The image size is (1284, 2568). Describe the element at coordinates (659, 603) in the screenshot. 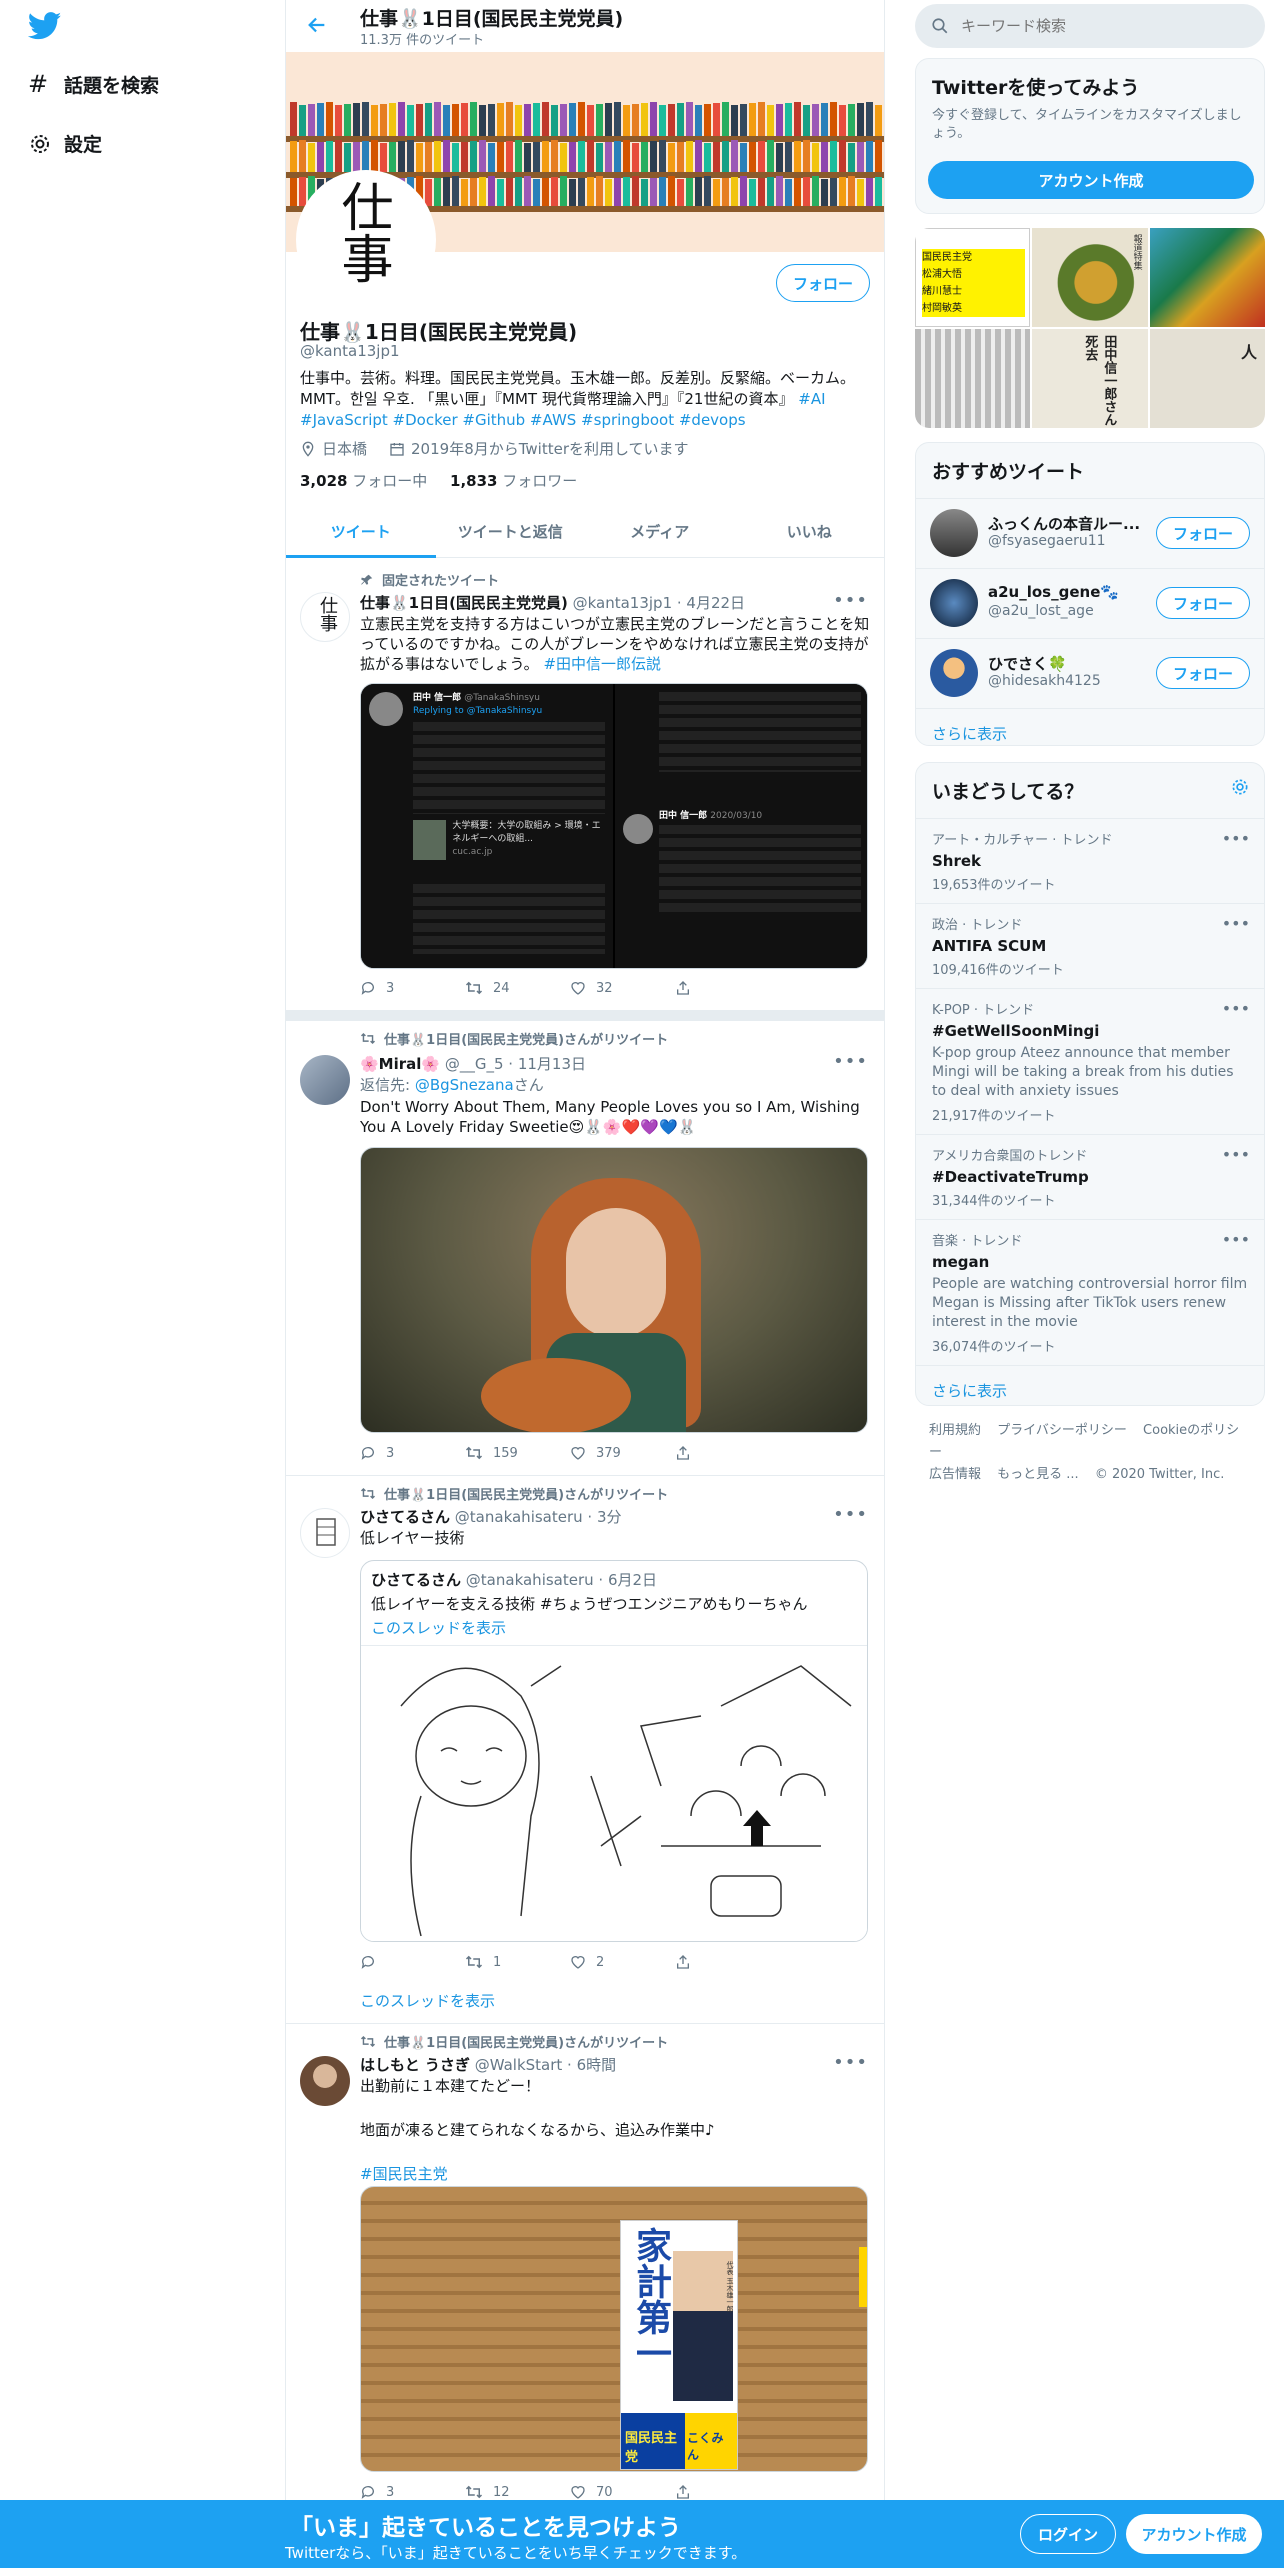

I see `tweet-handle-time: @kanta13jp1 · 4月22日` at that location.